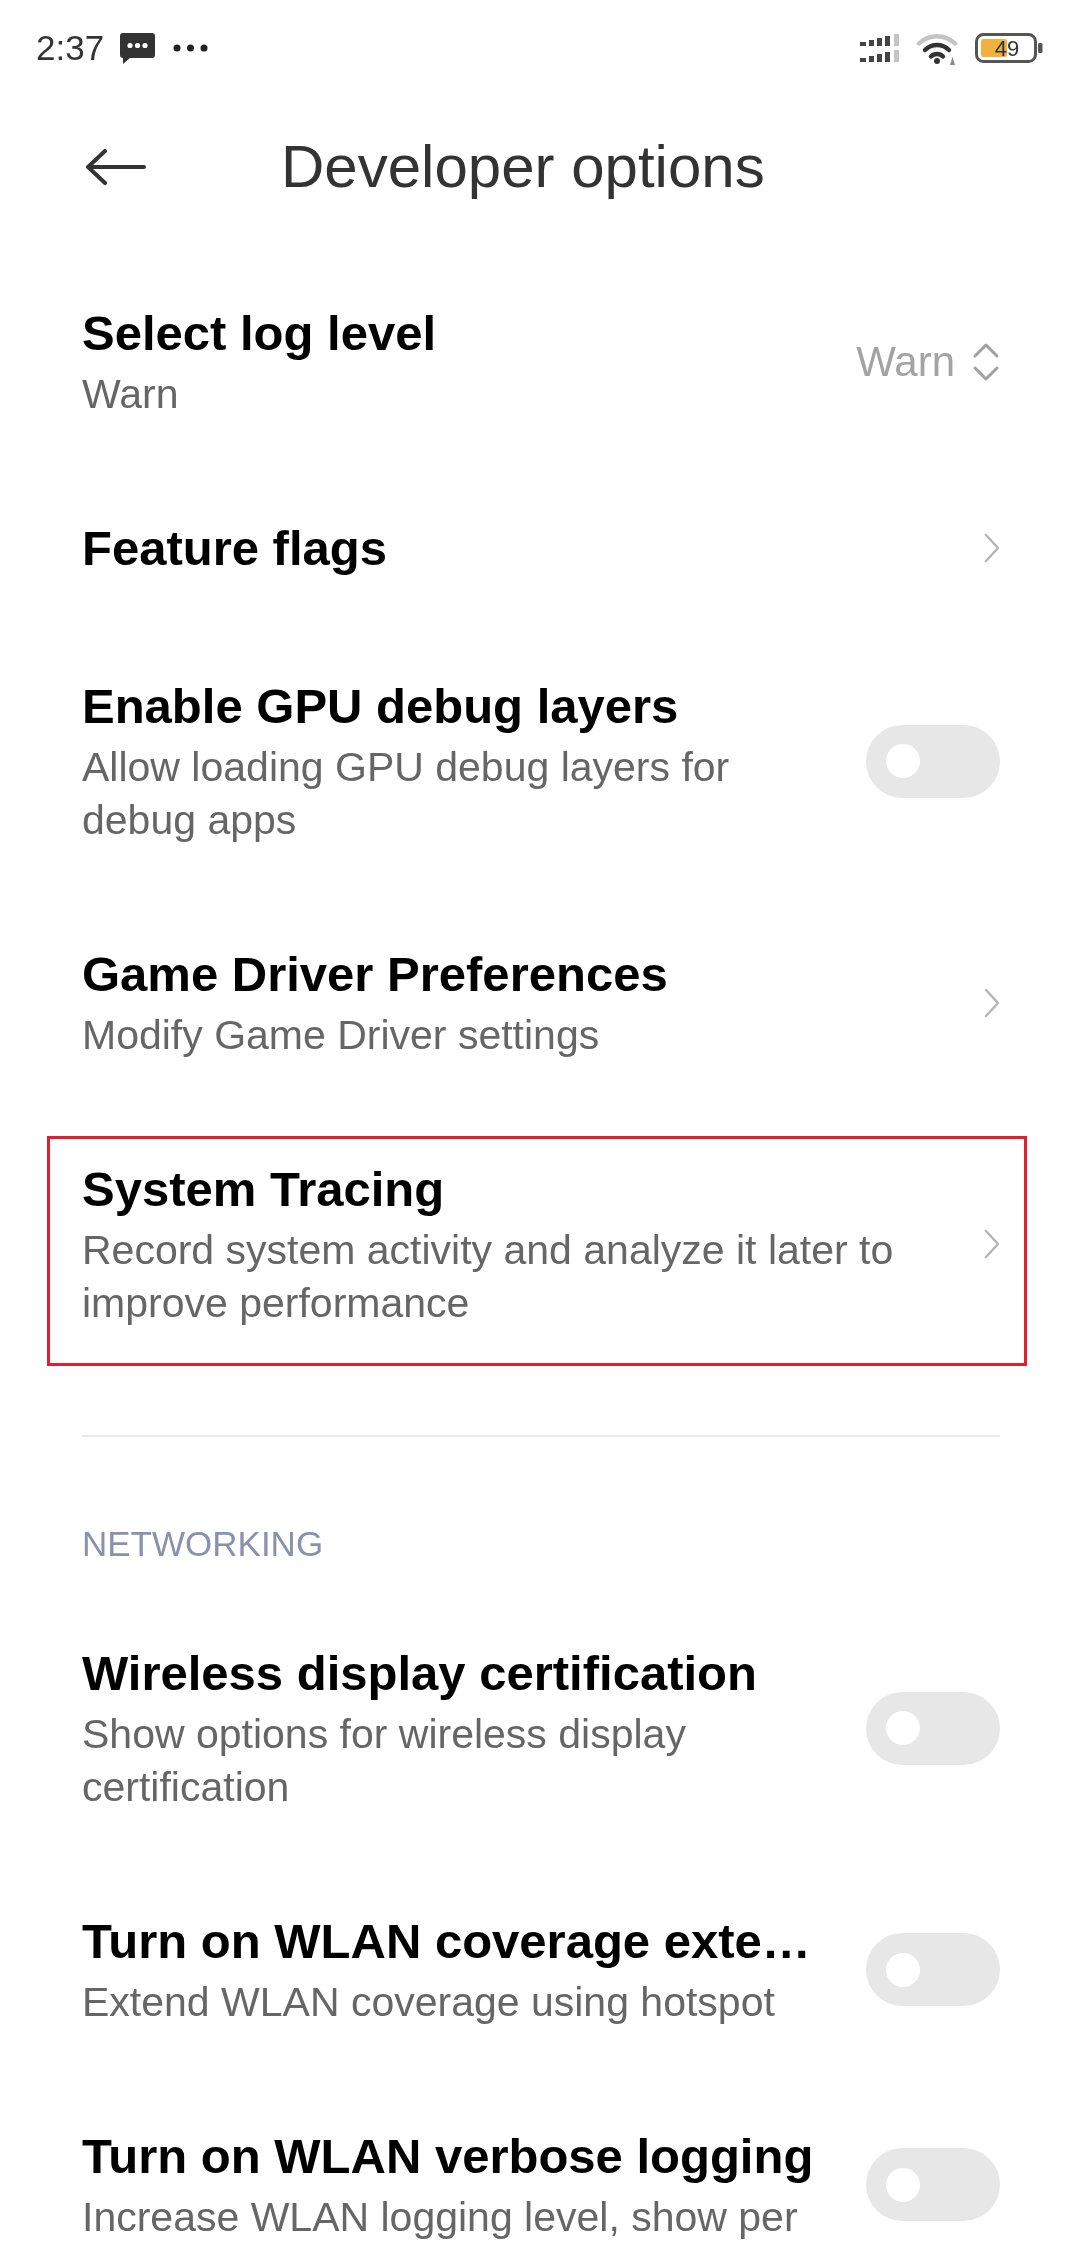 This screenshot has width=1080, height=2248. I want to click on setting-description: Record system activity and analyze it later to improve performance, so click(488, 1277).